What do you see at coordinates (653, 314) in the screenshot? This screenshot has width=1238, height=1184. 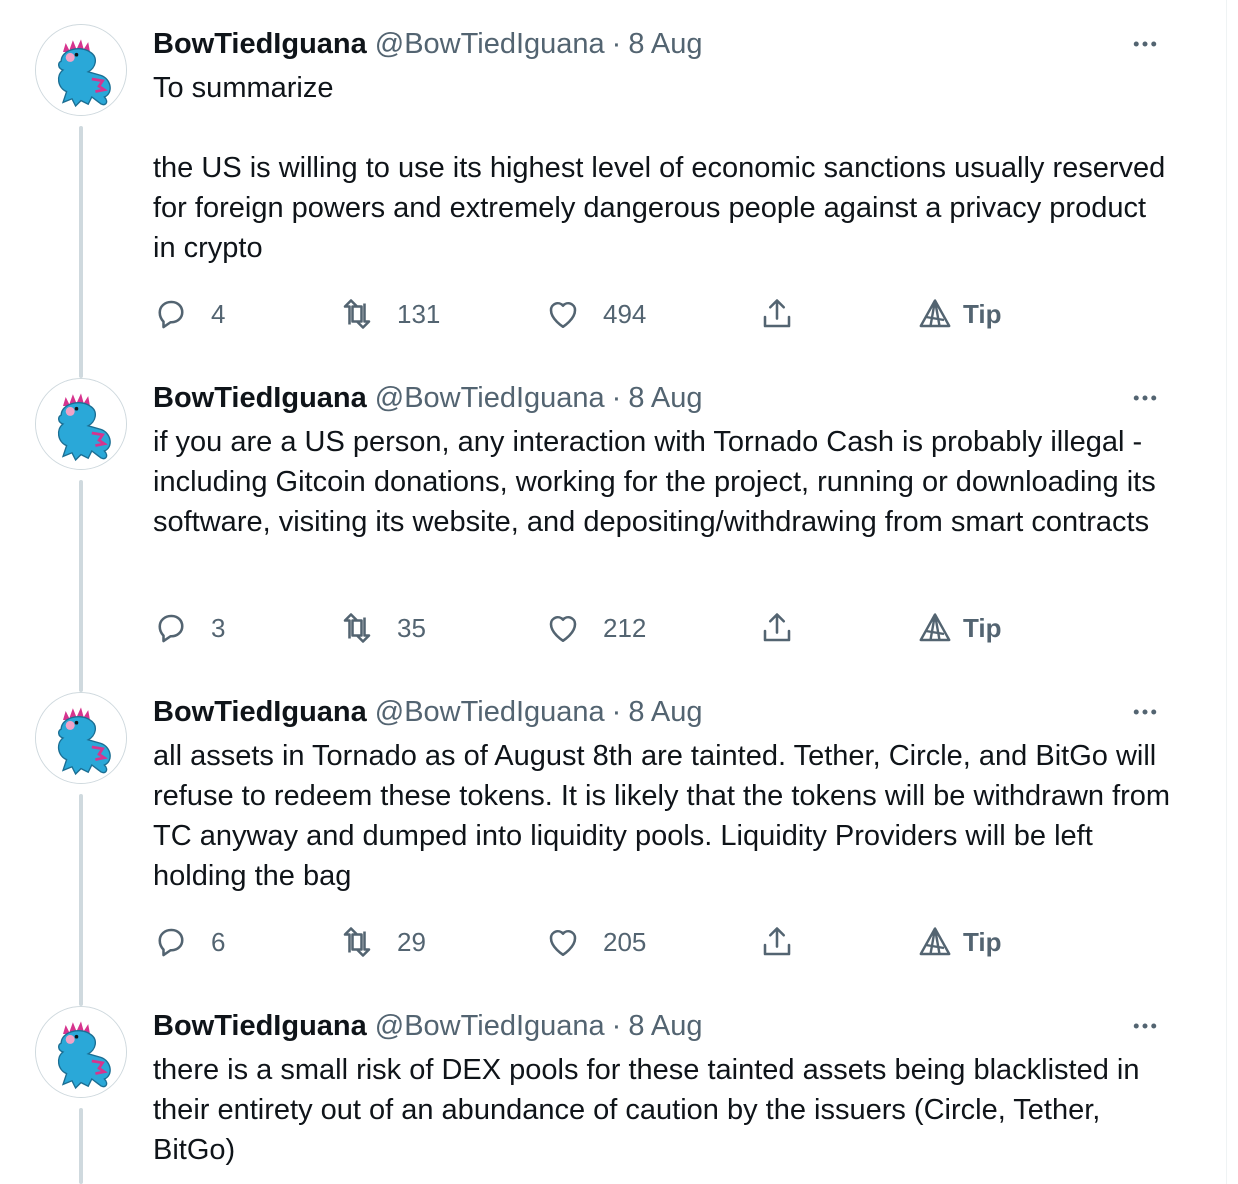 I see `tweet-actions: 4 131 494 Tip` at bounding box center [653, 314].